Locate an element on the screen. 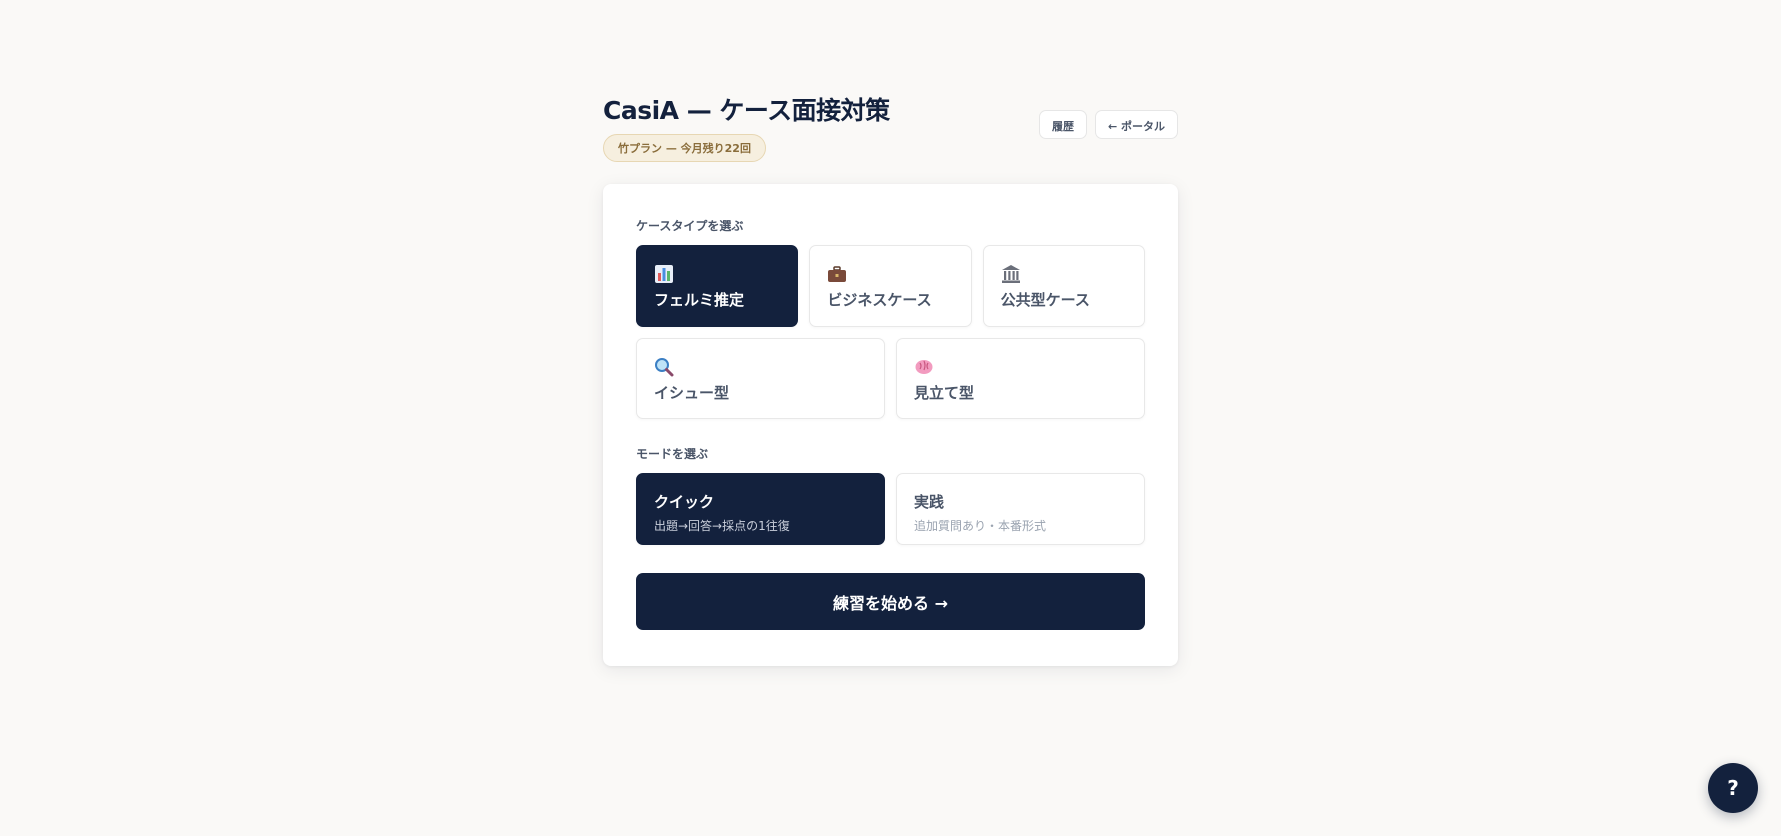 The image size is (1781, 836). history-button: 履歴 is located at coordinates (1062, 124).